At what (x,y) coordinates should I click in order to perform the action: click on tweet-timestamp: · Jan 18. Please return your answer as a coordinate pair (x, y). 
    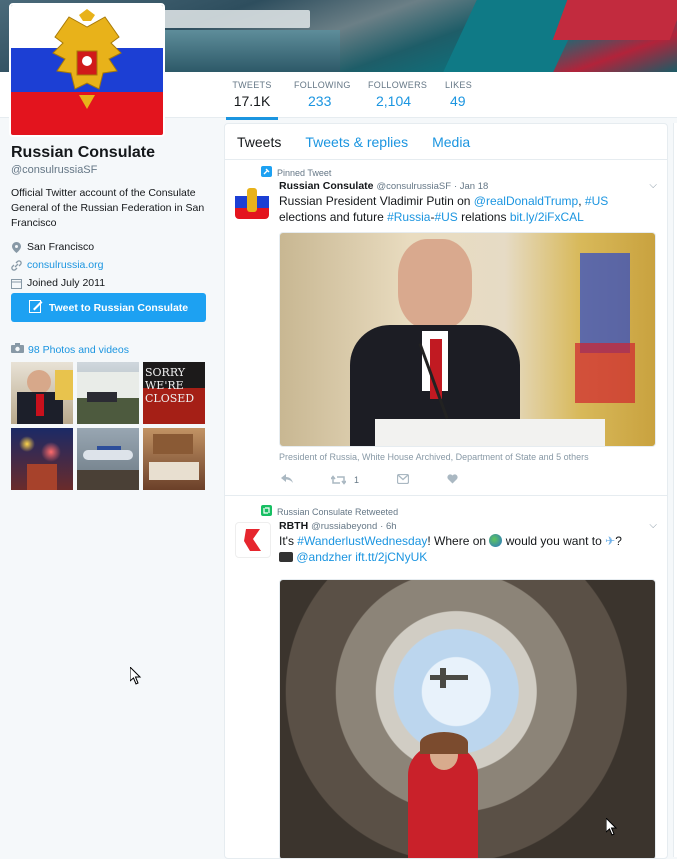
    Looking at the image, I should click on (471, 186).